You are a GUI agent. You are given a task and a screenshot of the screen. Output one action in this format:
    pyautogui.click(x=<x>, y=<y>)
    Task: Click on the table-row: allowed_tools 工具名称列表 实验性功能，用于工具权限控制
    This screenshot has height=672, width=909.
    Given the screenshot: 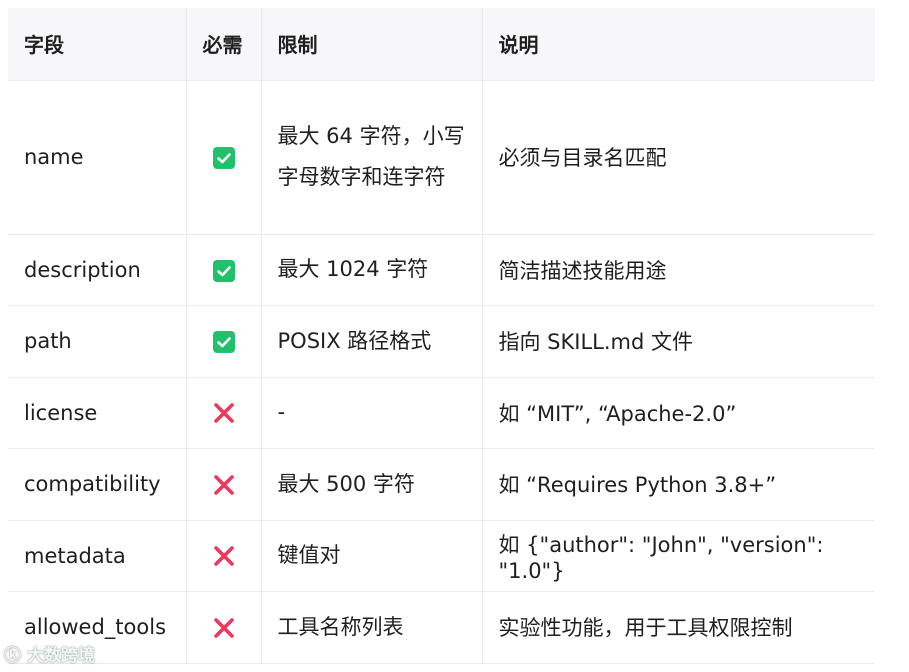 What is the action you would take?
    pyautogui.click(x=441, y=627)
    